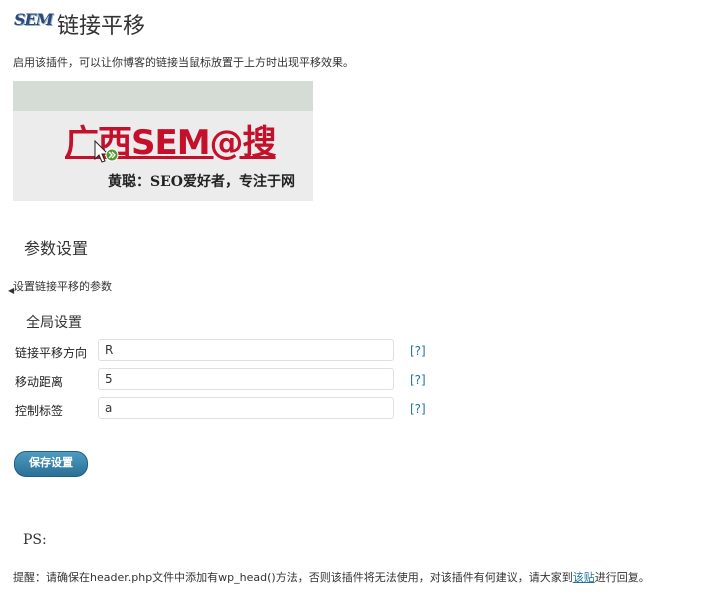  I want to click on distance-label: 移动距离, so click(39, 382).